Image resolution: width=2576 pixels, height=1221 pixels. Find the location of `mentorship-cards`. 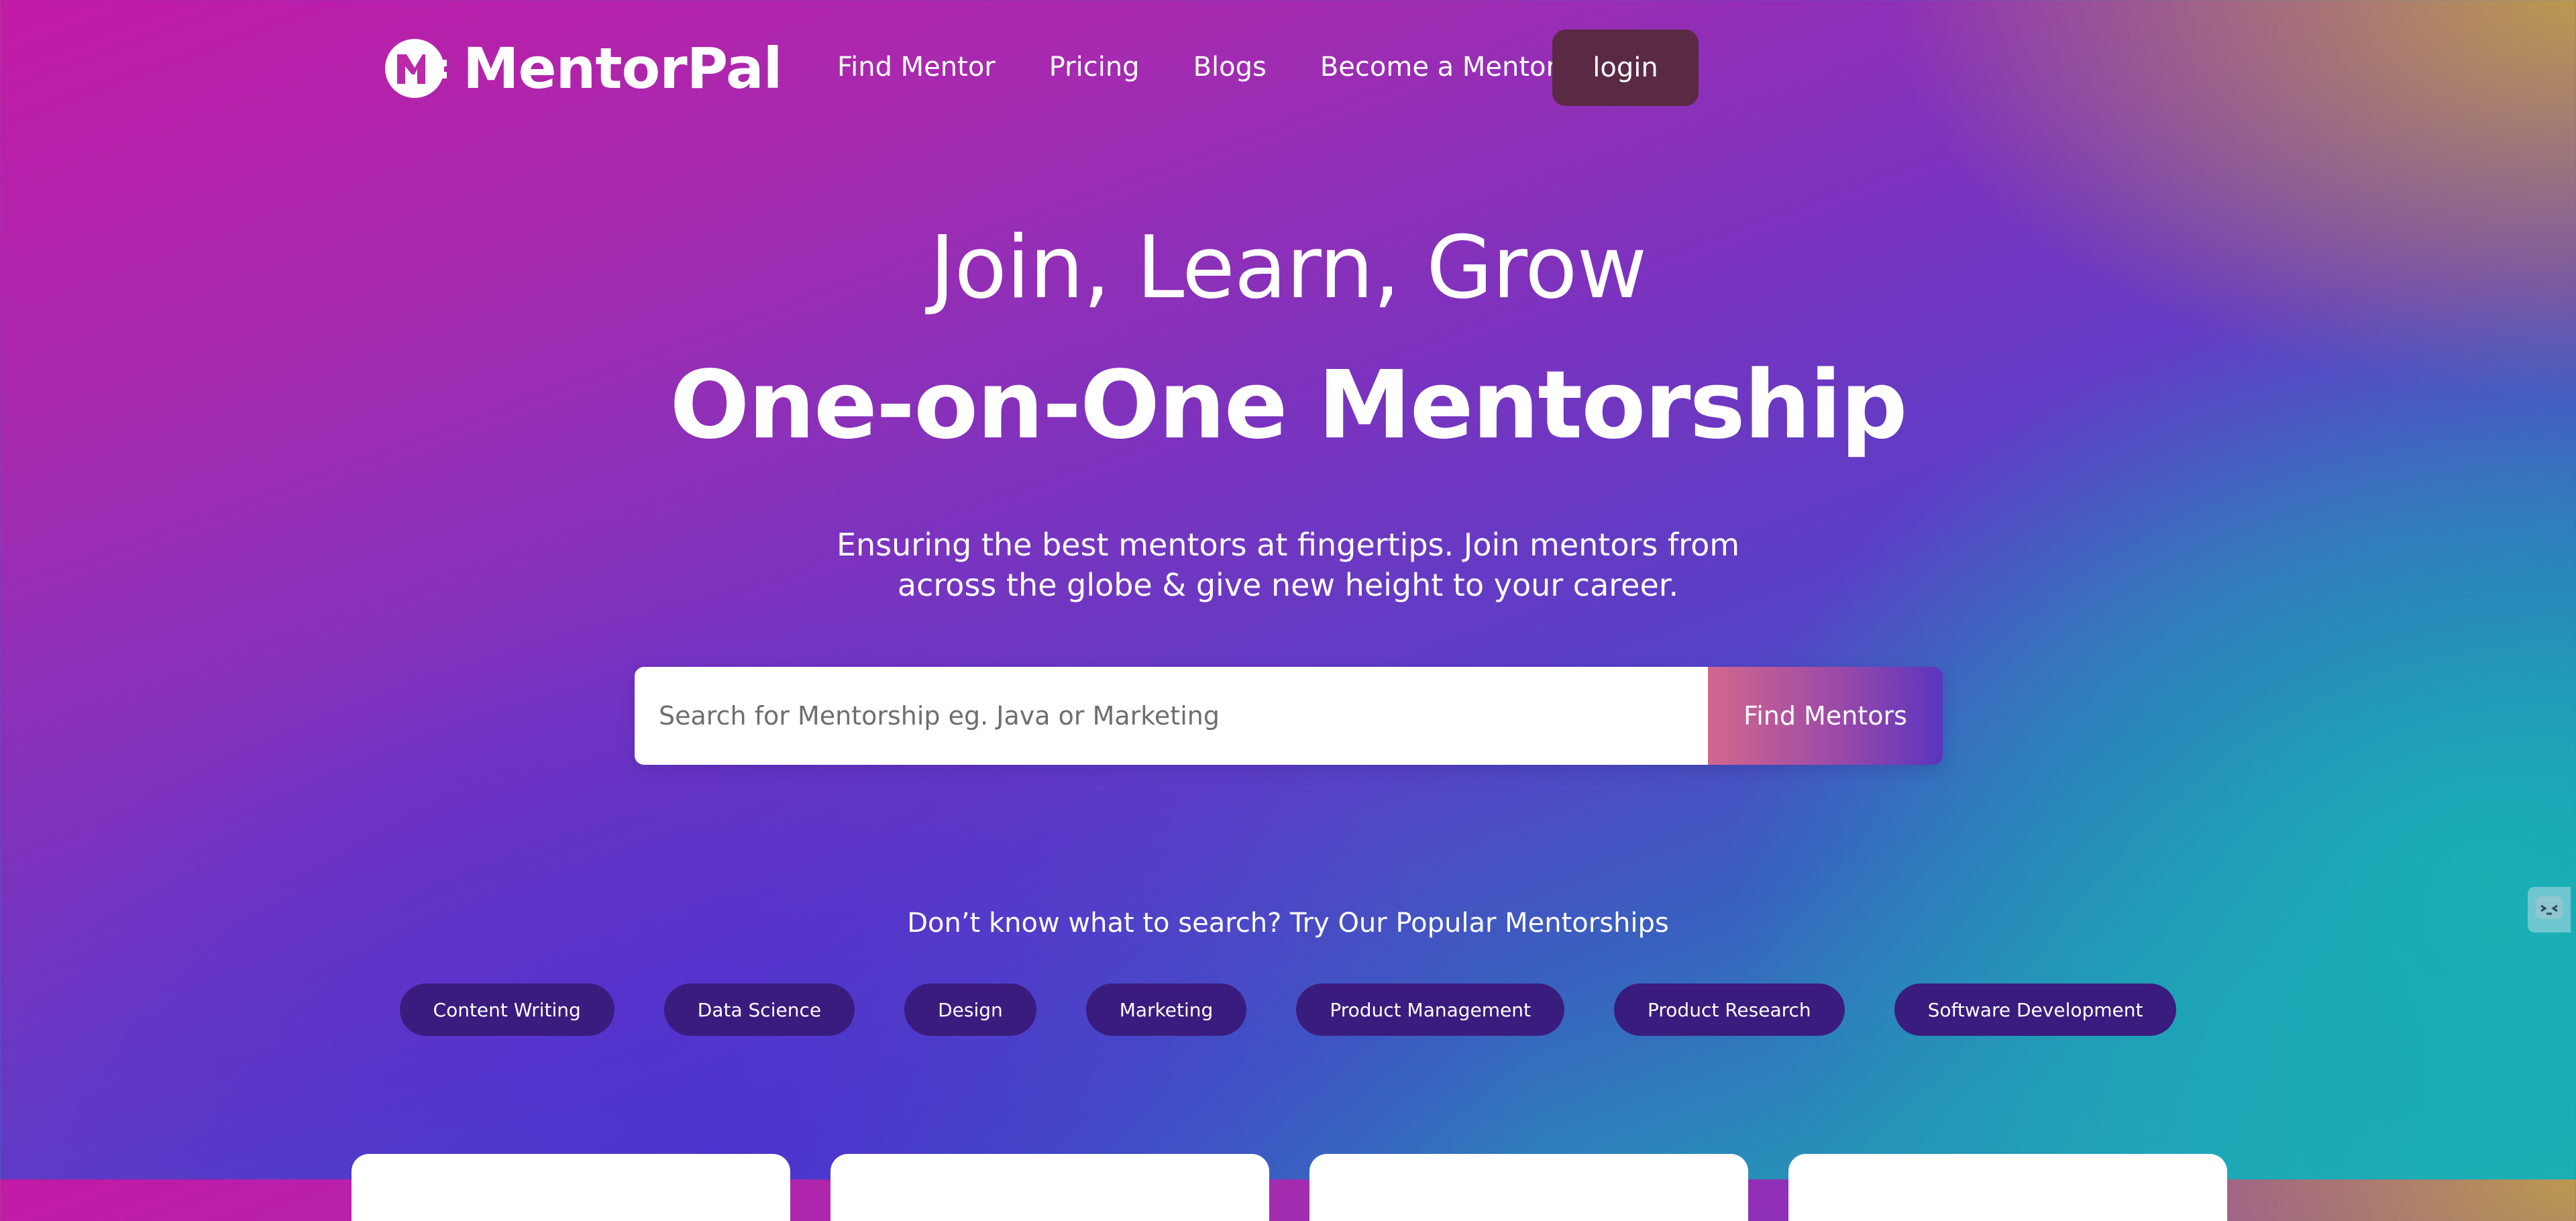

mentorship-cards is located at coordinates (1289, 1187).